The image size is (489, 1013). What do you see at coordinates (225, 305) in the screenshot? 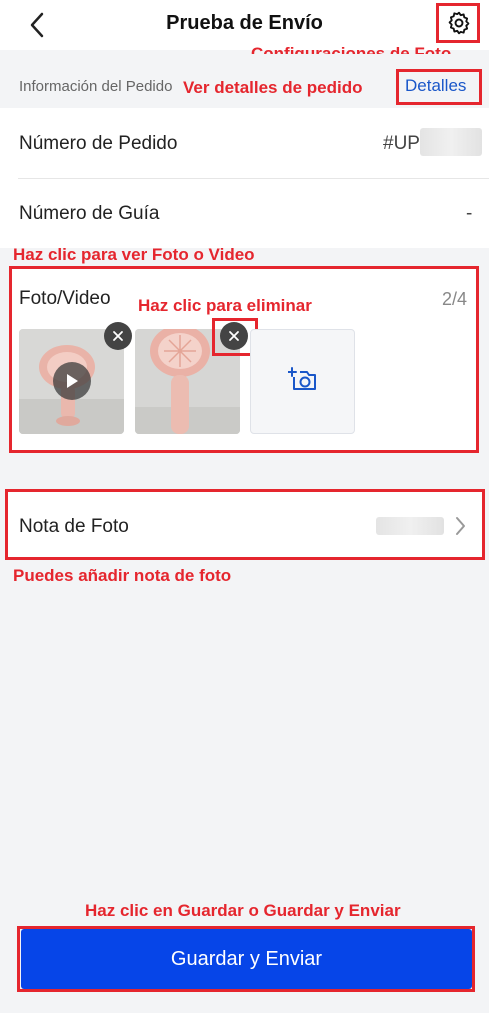
I see `annotation-delete: Haz clic para eliminar` at bounding box center [225, 305].